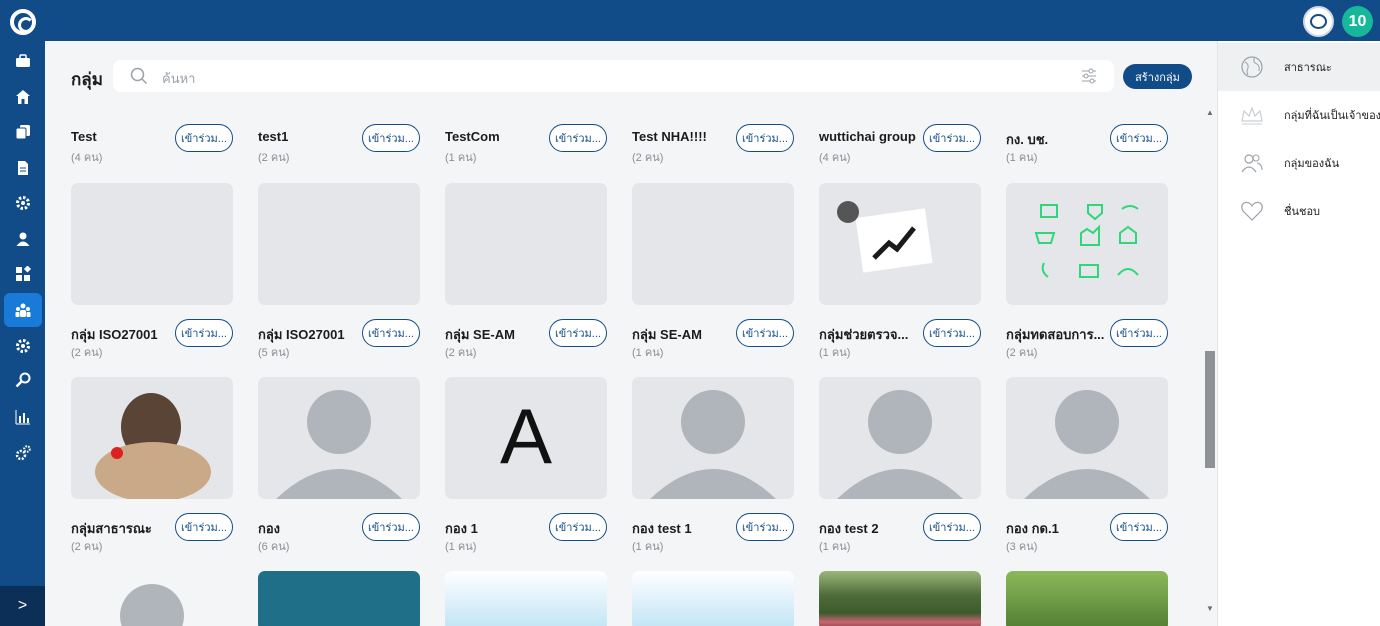 The height and width of the screenshot is (626, 1380). I want to click on briefcase-icon, so click(22, 61).